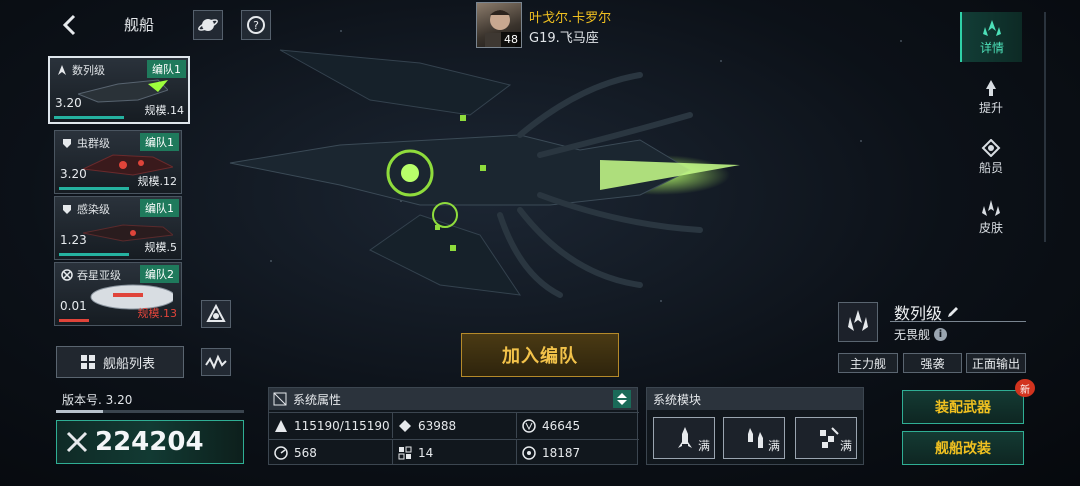  I want to click on ship-power: 1.23, so click(73, 240).